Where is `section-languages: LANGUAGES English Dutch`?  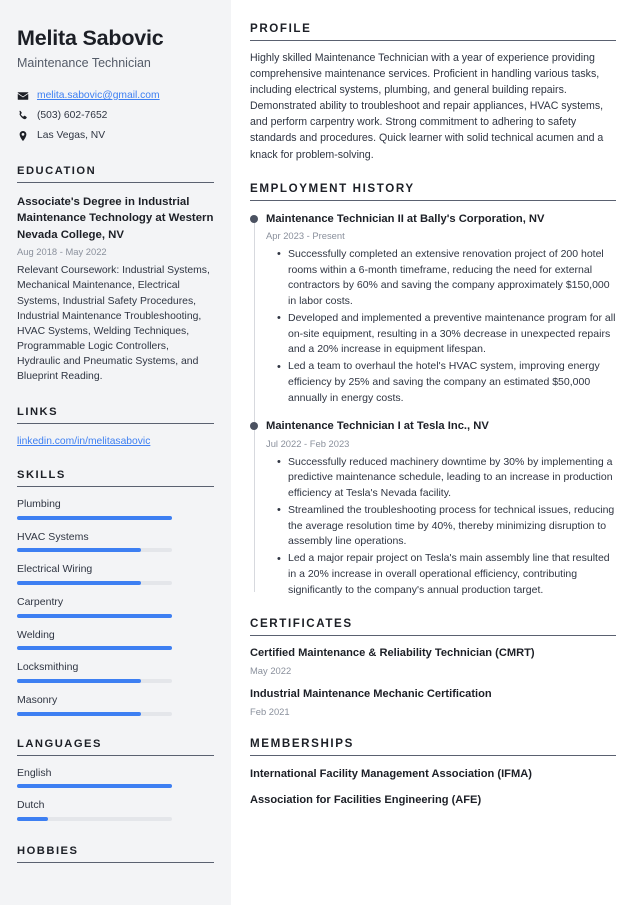 section-languages: LANGUAGES English Dutch is located at coordinates (115, 779).